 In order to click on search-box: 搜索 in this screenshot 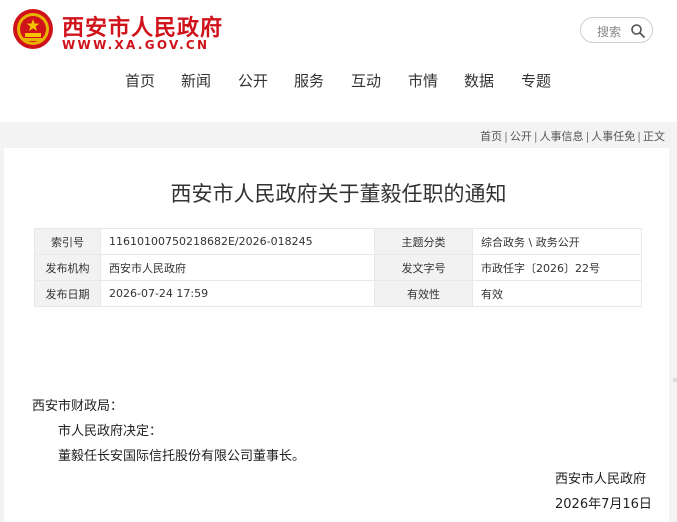, I will do `click(616, 30)`.